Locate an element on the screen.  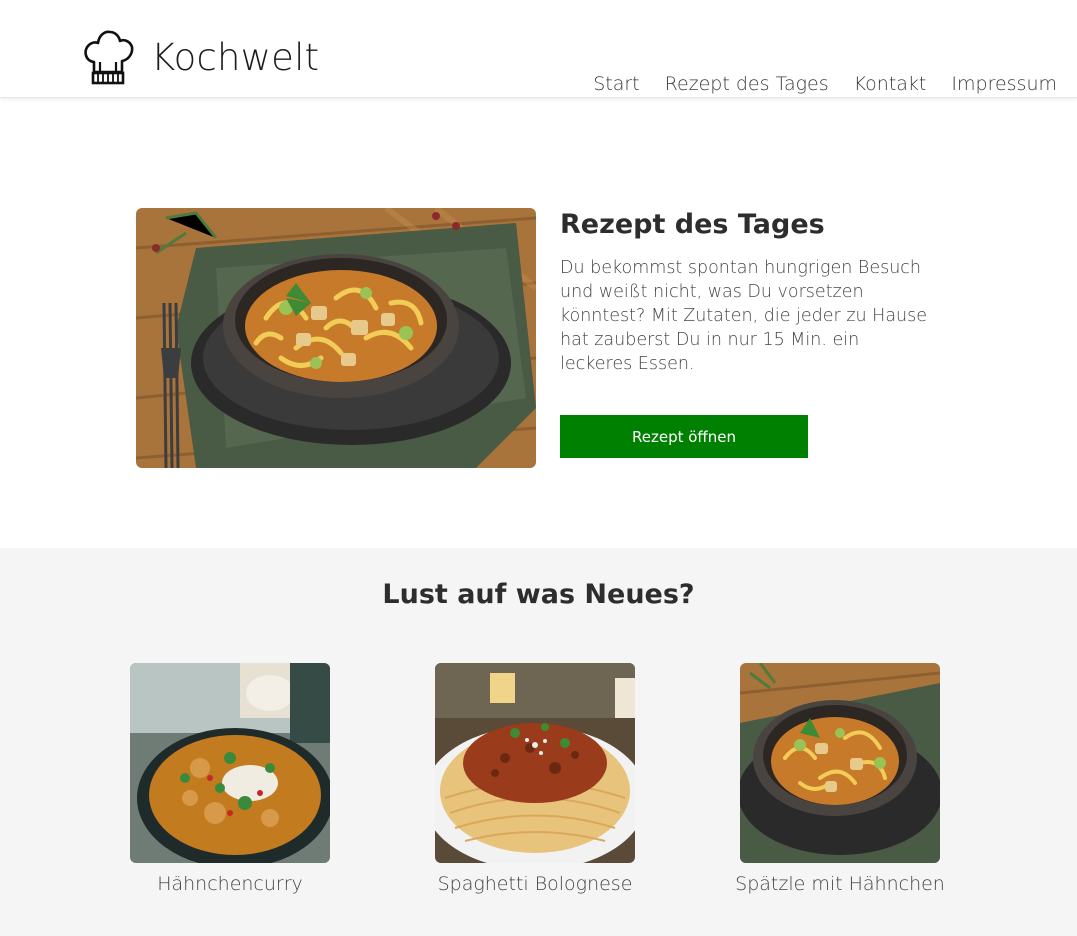
logo: Kochwelt is located at coordinates (200, 57).